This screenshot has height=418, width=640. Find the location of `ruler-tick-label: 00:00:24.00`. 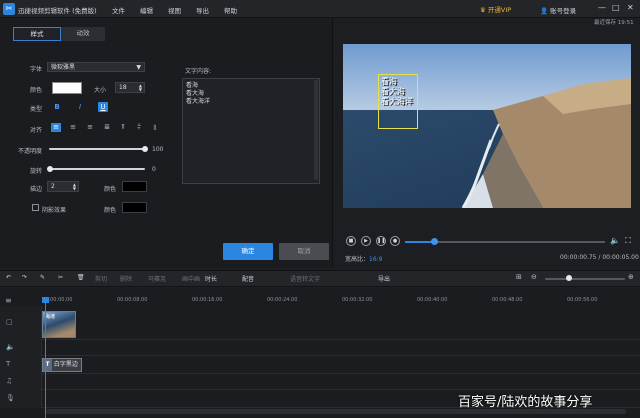

ruler-tick-label: 00:00:24.00 is located at coordinates (282, 300).